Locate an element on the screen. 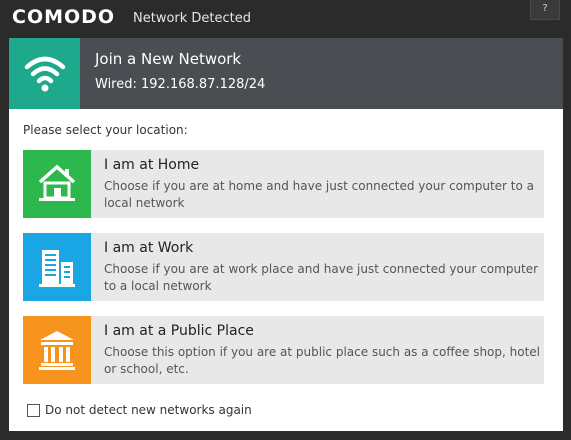  option-public-title: I am at a Public Place is located at coordinates (179, 331).